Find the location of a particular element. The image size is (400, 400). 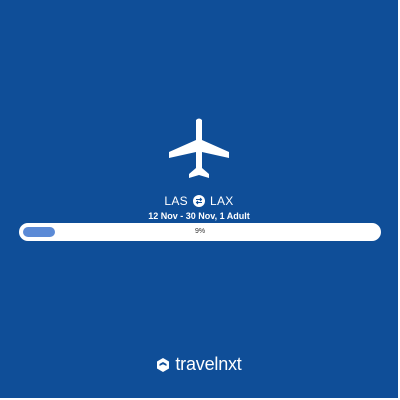

travelnxt-logo-icon is located at coordinates (163, 364).